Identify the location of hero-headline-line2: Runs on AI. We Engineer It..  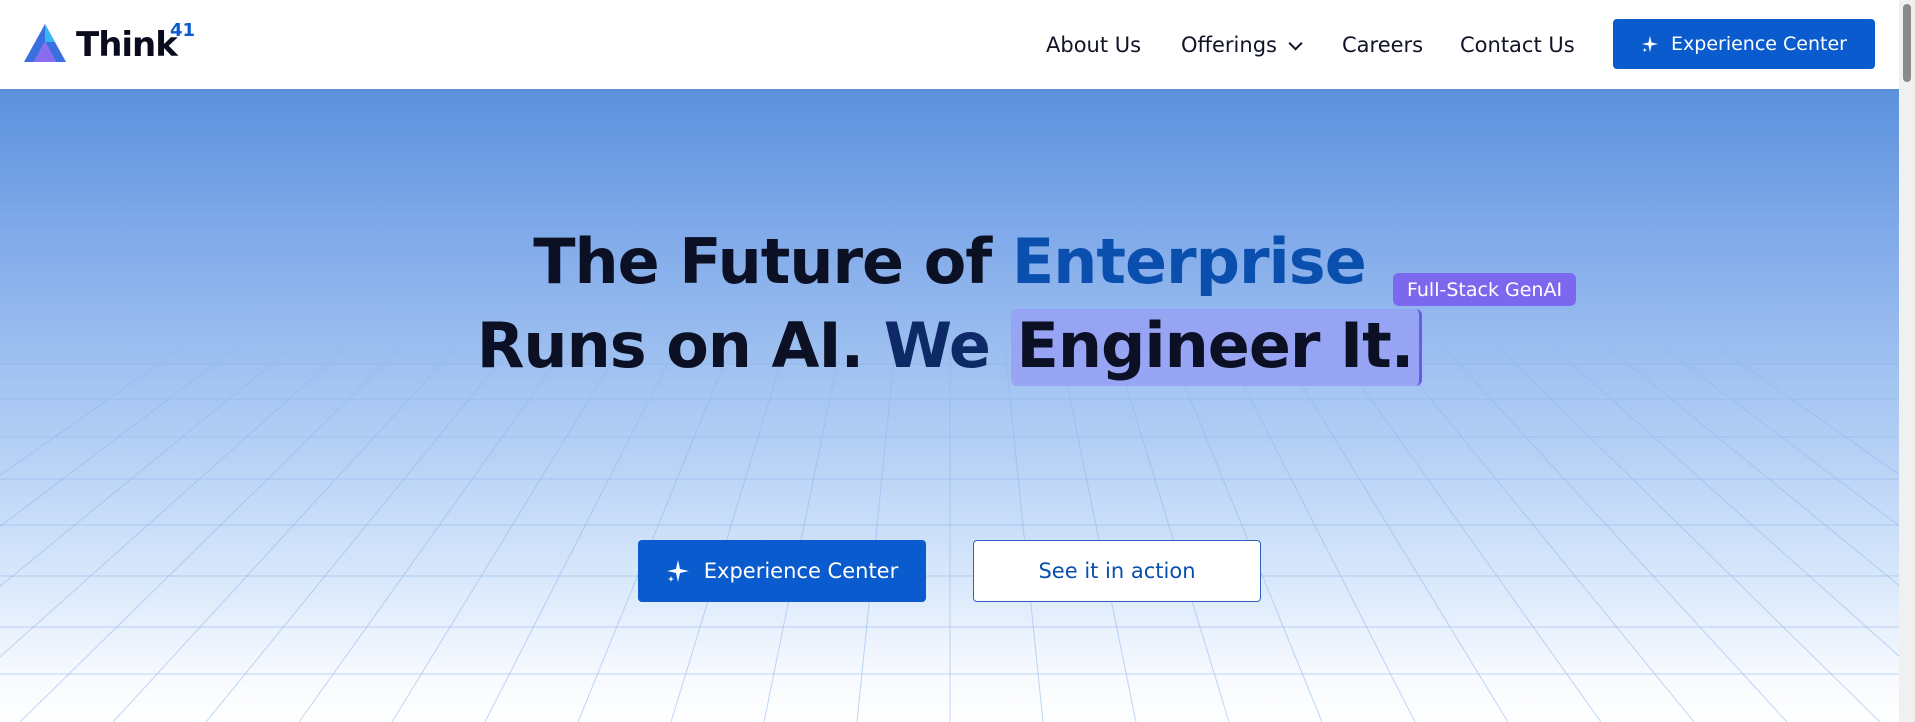
(949, 347).